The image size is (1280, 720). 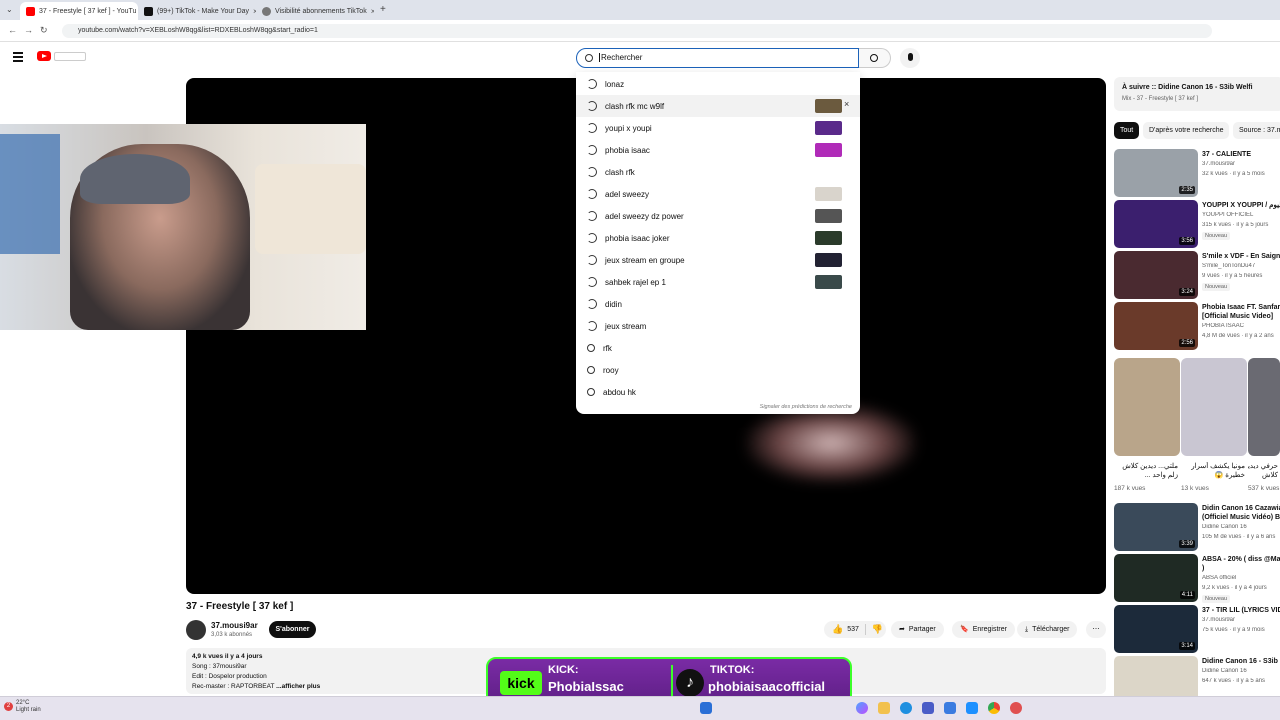 I want to click on video-title: ABSA - 20% ( diss @Mass, so click(x=1241, y=559).